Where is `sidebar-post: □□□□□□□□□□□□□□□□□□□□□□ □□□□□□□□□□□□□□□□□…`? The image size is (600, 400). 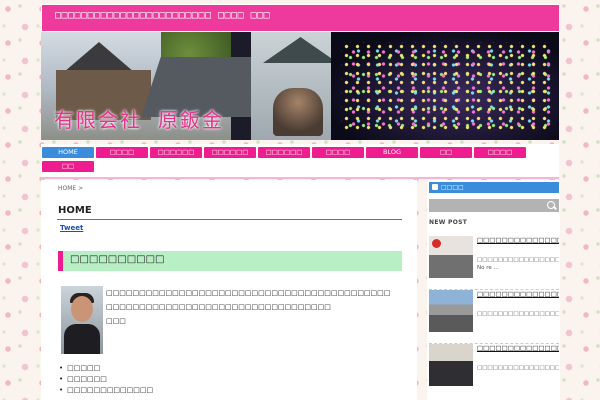
sidebar-post: □□□□□□□□□□□□□□□□□□□□□□ □□□□□□□□□□□□□□□□□… is located at coordinates (494, 317).